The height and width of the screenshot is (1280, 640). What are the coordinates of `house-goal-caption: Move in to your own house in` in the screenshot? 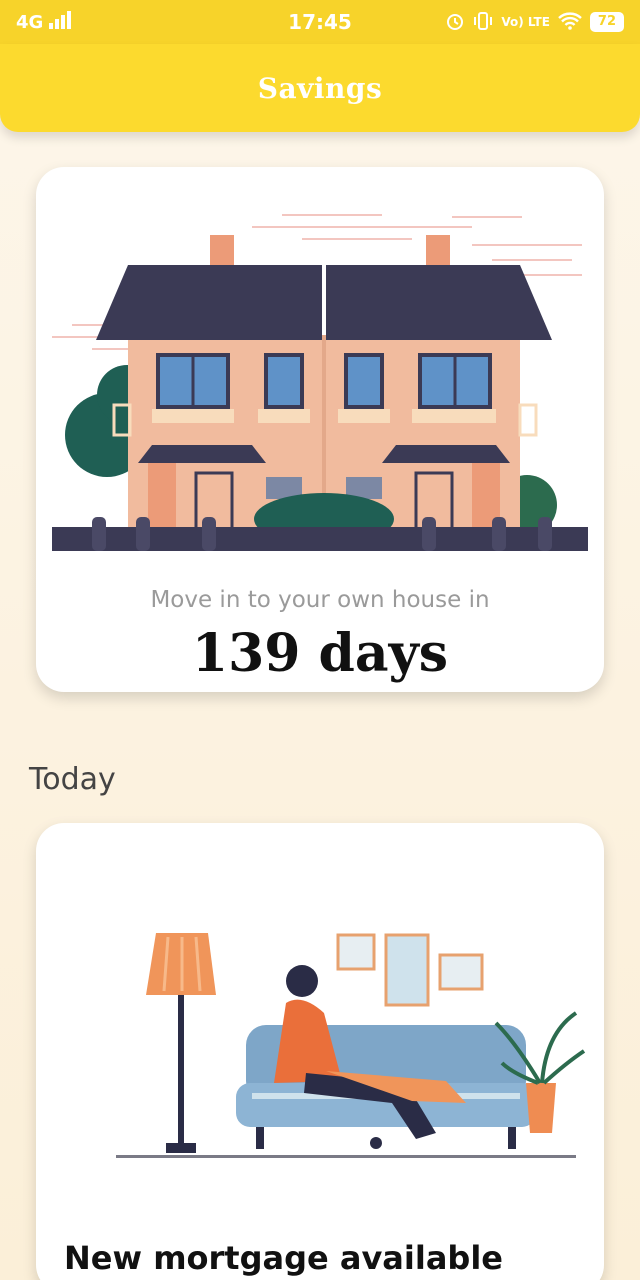 It's located at (320, 600).